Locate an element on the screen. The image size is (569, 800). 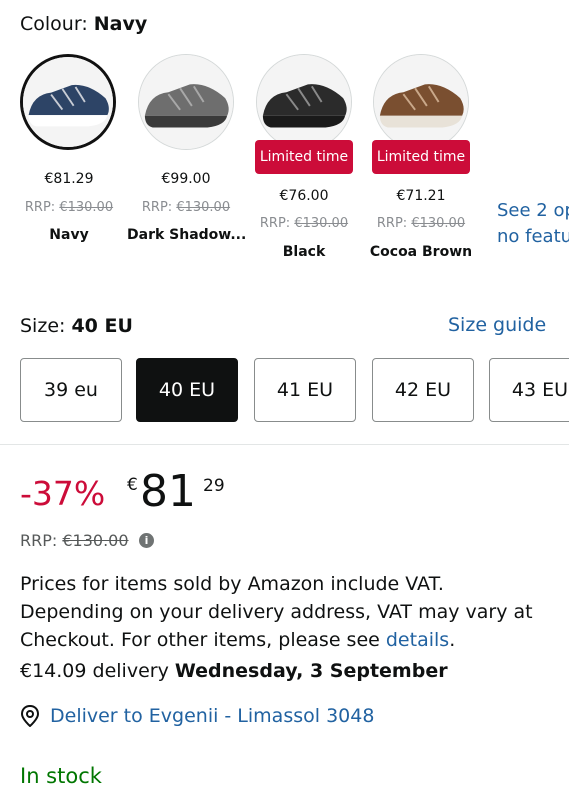
shoe-image-cocoa-brown is located at coordinates (421, 102).